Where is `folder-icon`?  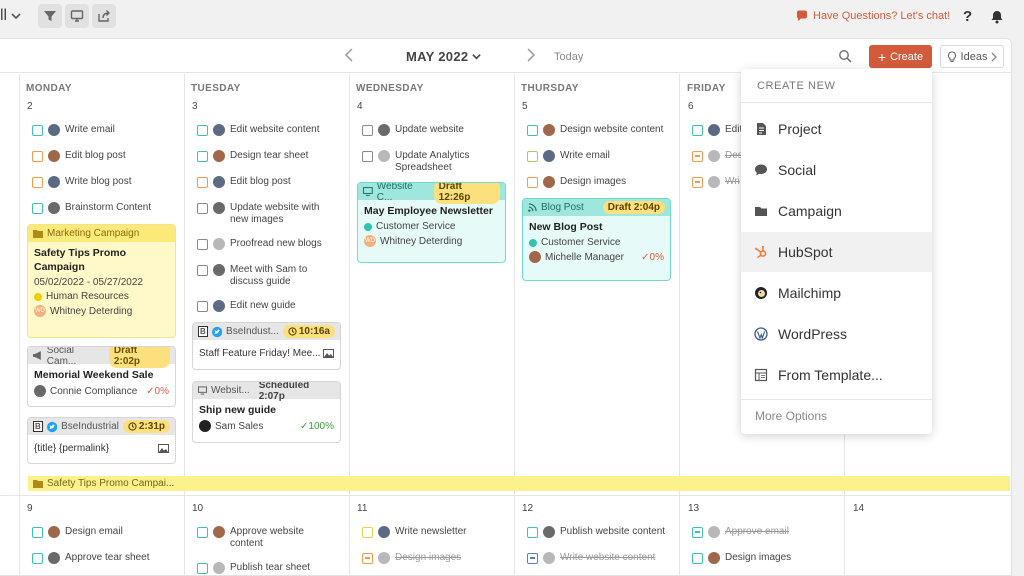 folder-icon is located at coordinates (38, 484).